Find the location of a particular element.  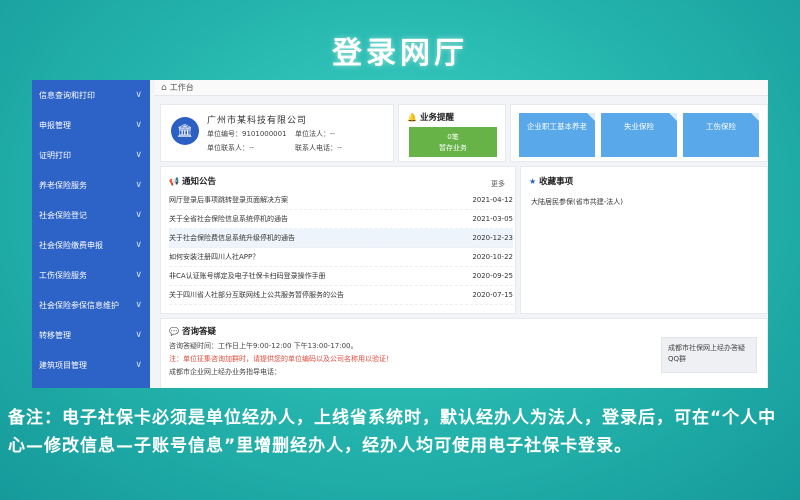

breadcrumb-home: 工作台 is located at coordinates (182, 87).